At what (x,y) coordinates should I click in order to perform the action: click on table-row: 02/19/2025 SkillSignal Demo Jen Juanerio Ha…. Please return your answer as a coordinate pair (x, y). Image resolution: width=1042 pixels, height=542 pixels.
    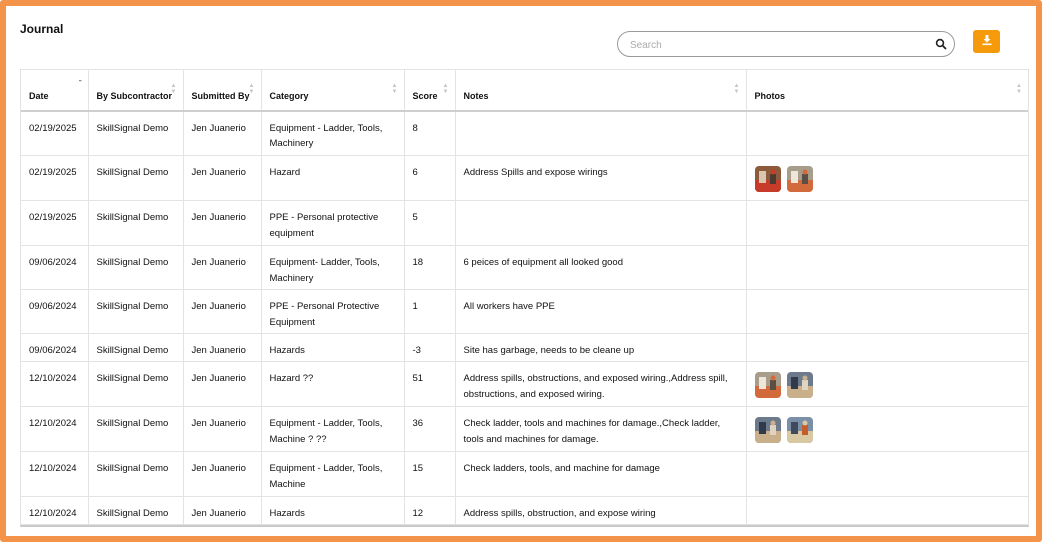
    Looking at the image, I should click on (524, 178).